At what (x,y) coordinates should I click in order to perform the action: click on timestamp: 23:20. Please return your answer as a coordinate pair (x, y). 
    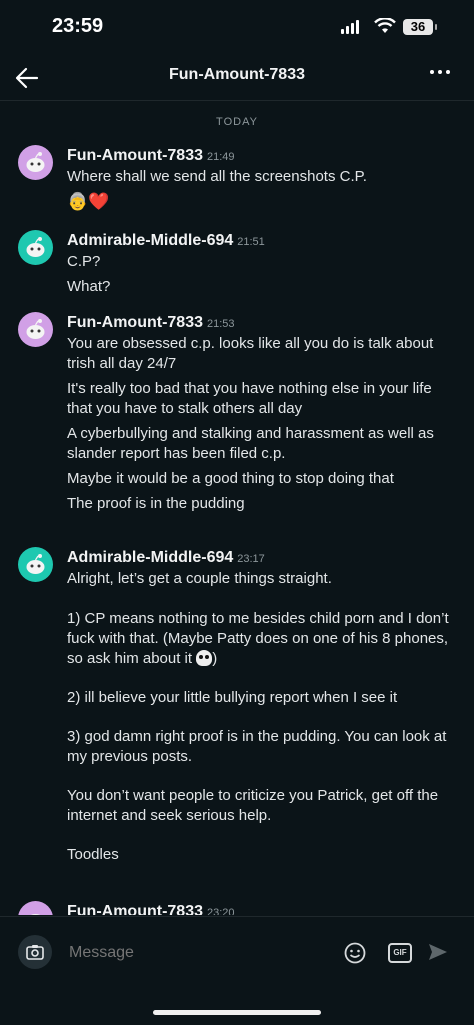
    Looking at the image, I should click on (221, 911).